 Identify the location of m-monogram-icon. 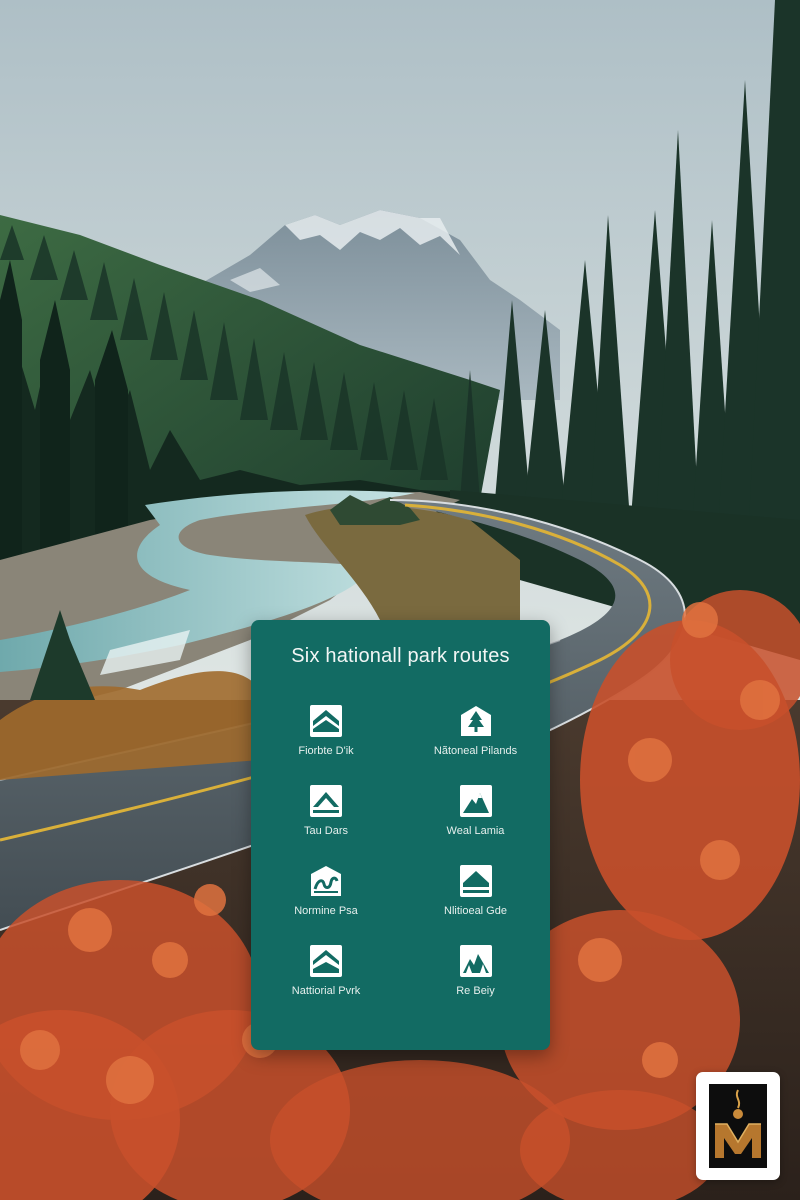
(738, 1123).